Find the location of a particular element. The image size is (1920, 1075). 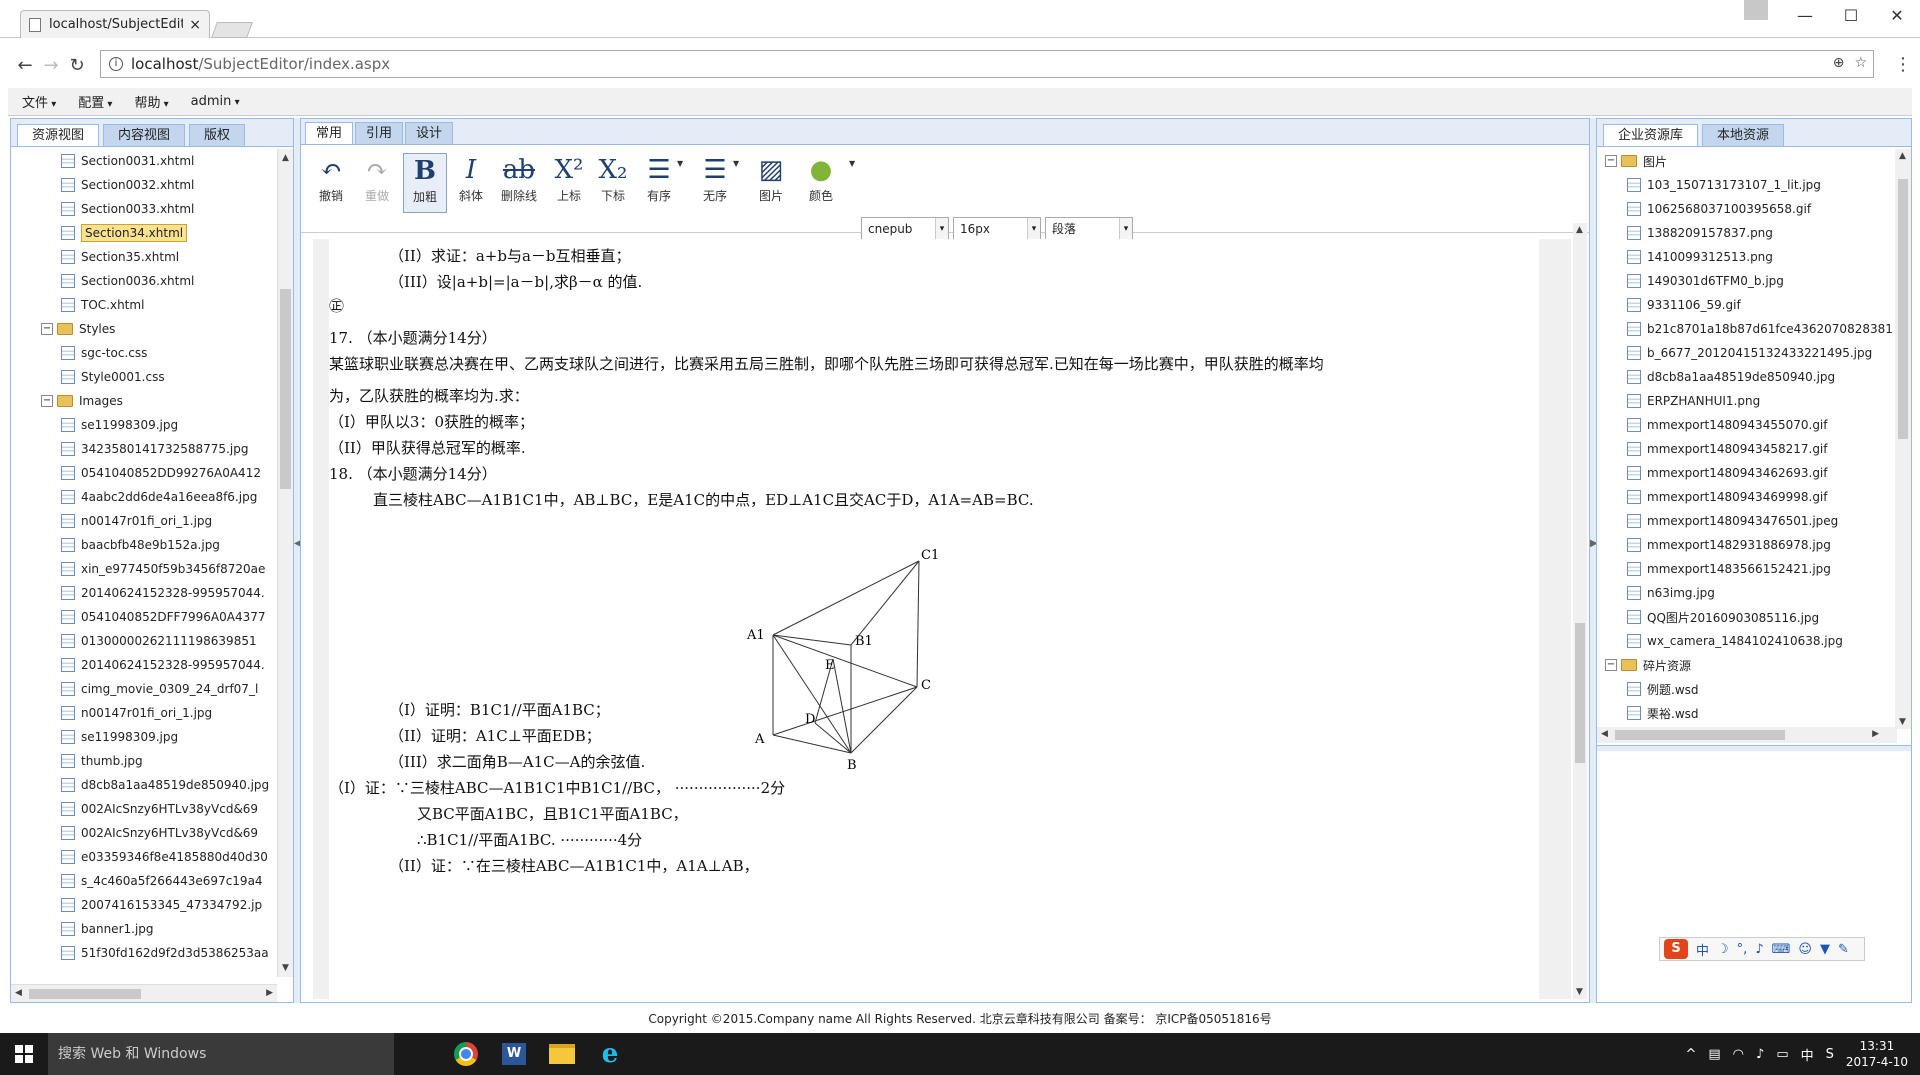

tab-copyright: 版权 is located at coordinates (217, 135).